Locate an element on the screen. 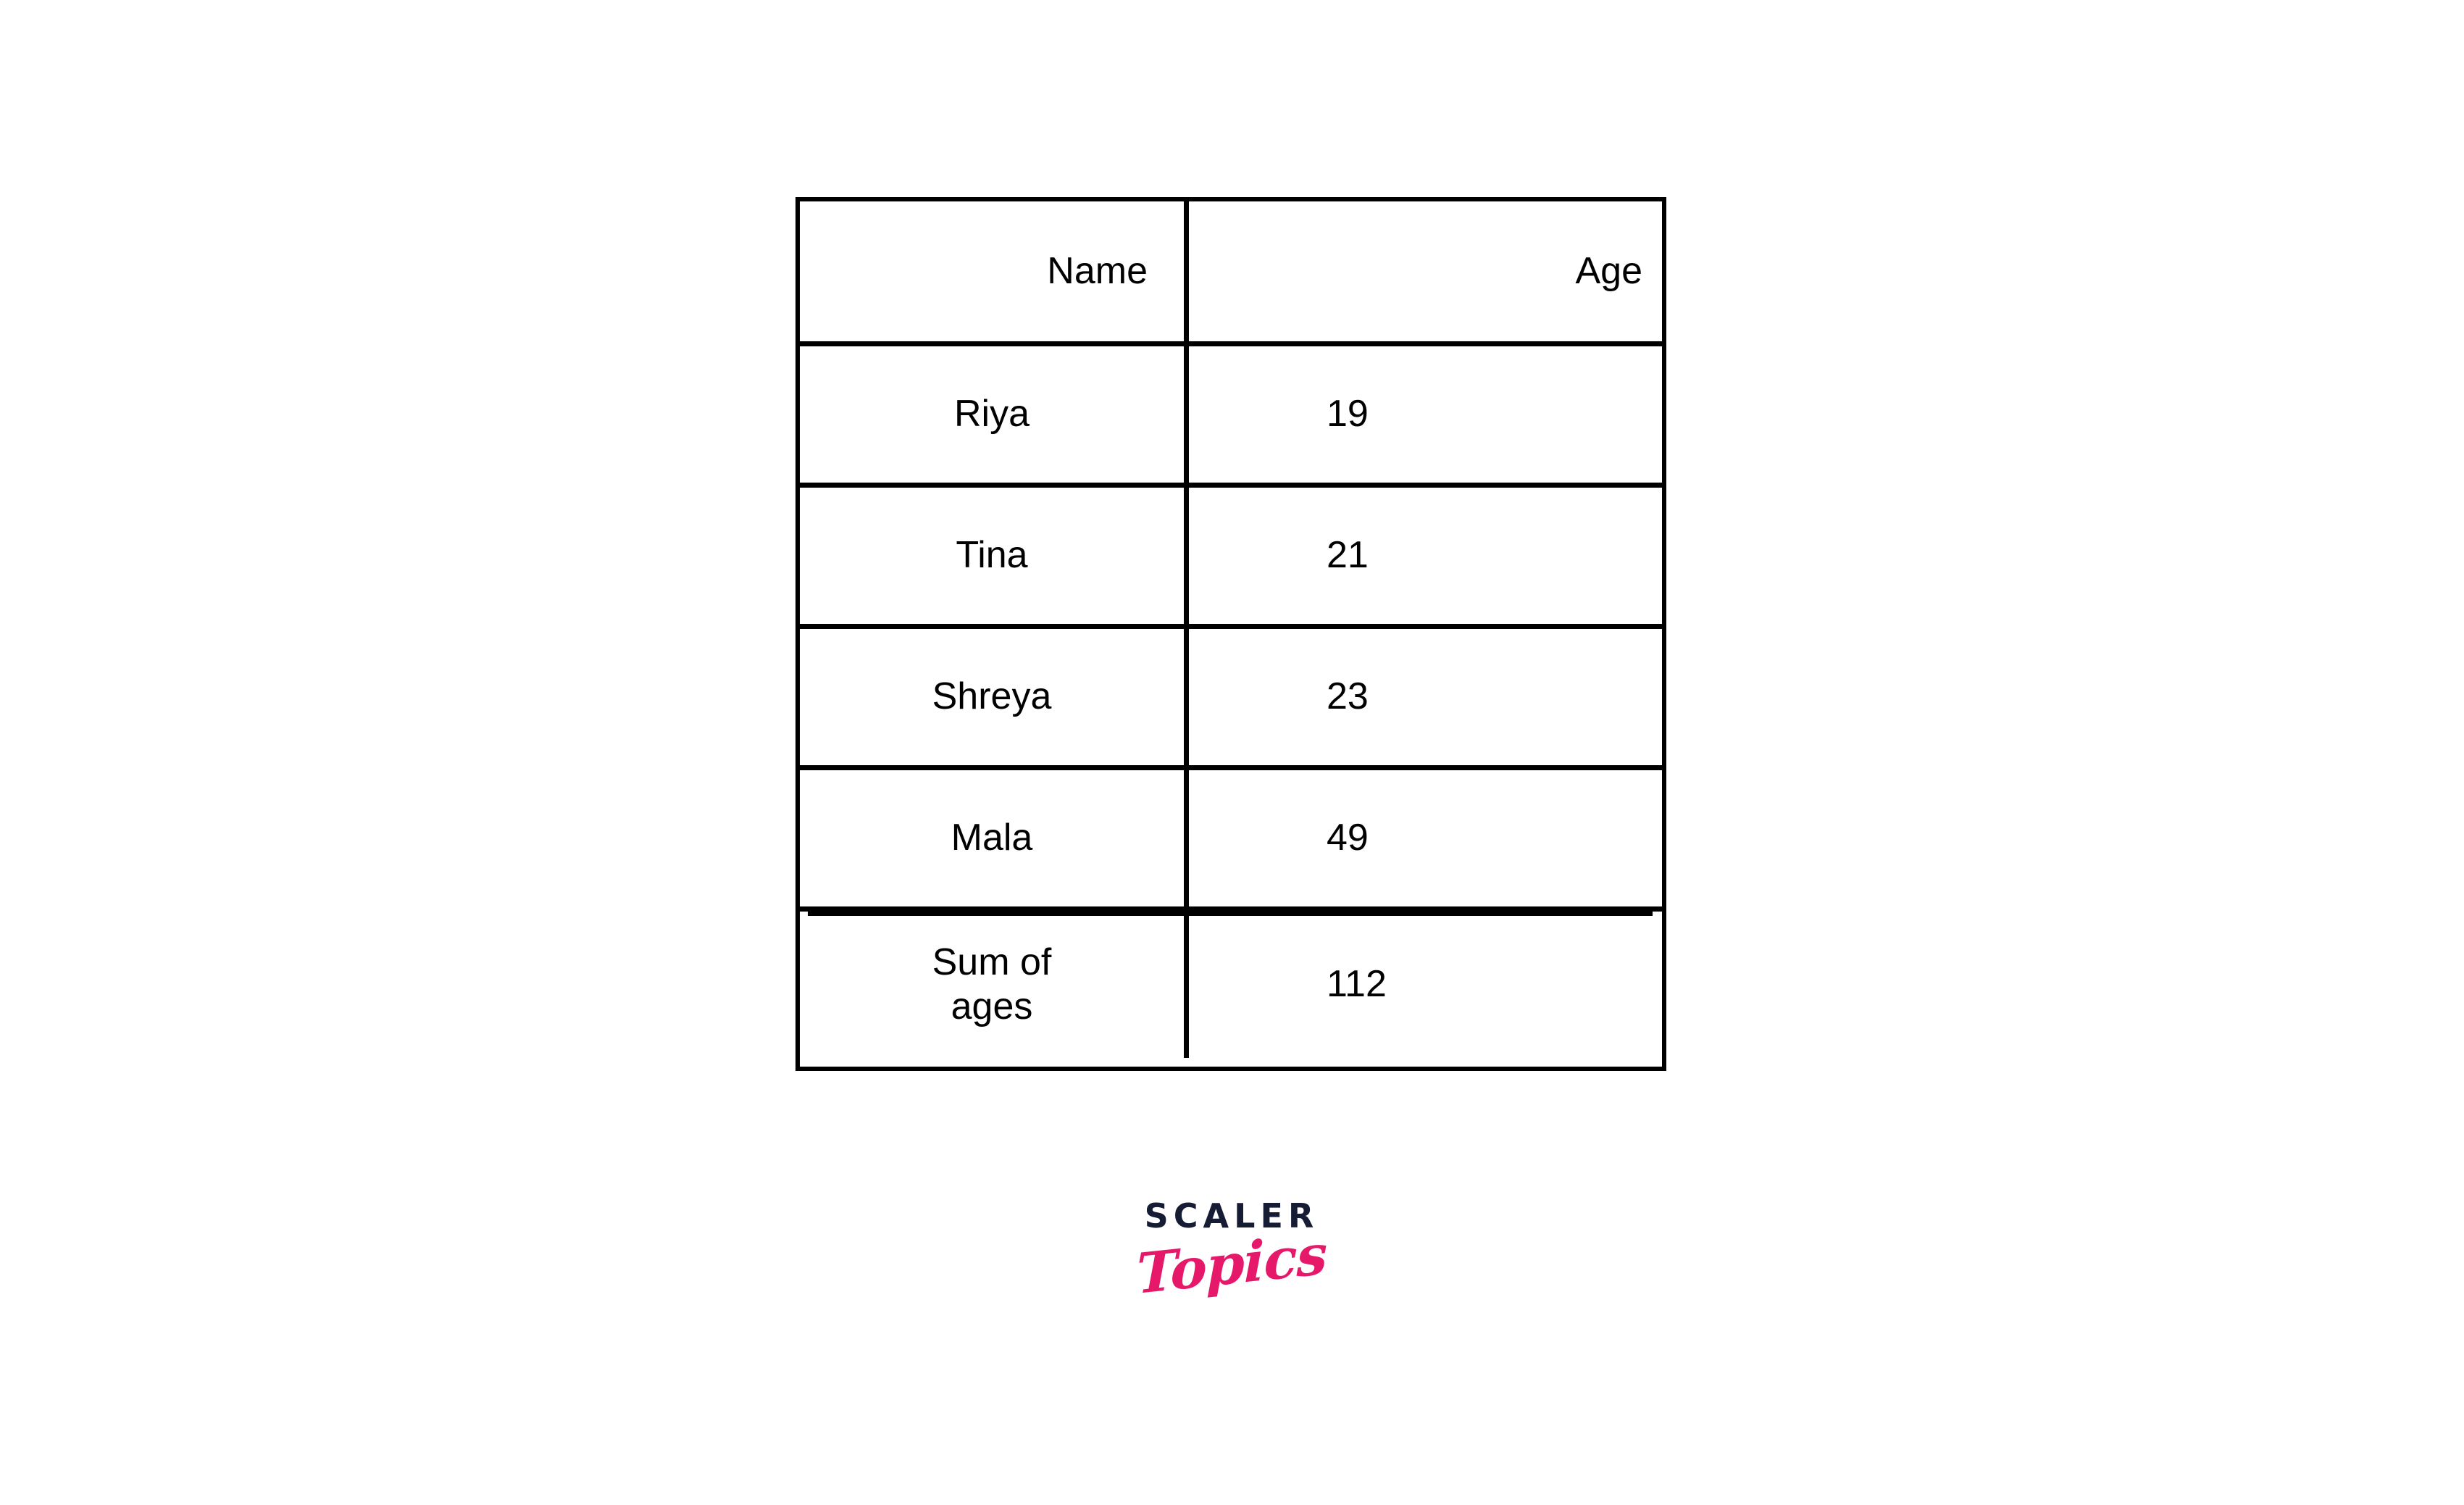 Image resolution: width=2464 pixels, height=1505 pixels. cell-name: Mala is located at coordinates (994, 838).